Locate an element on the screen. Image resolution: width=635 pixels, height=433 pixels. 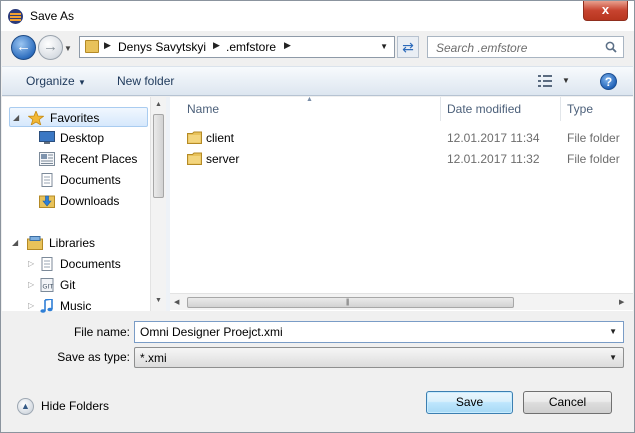
file-row: client 12.01.2017 11:34 File folder is located at coordinates (401, 138).